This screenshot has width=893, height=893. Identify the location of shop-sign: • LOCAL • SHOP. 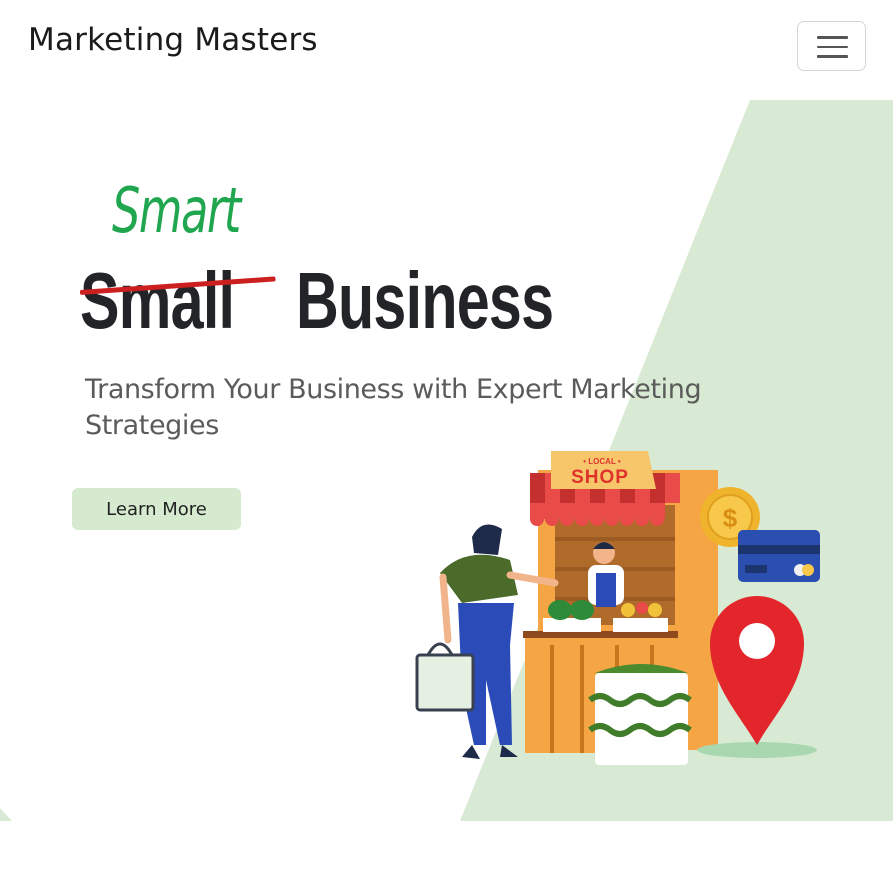
(603, 470).